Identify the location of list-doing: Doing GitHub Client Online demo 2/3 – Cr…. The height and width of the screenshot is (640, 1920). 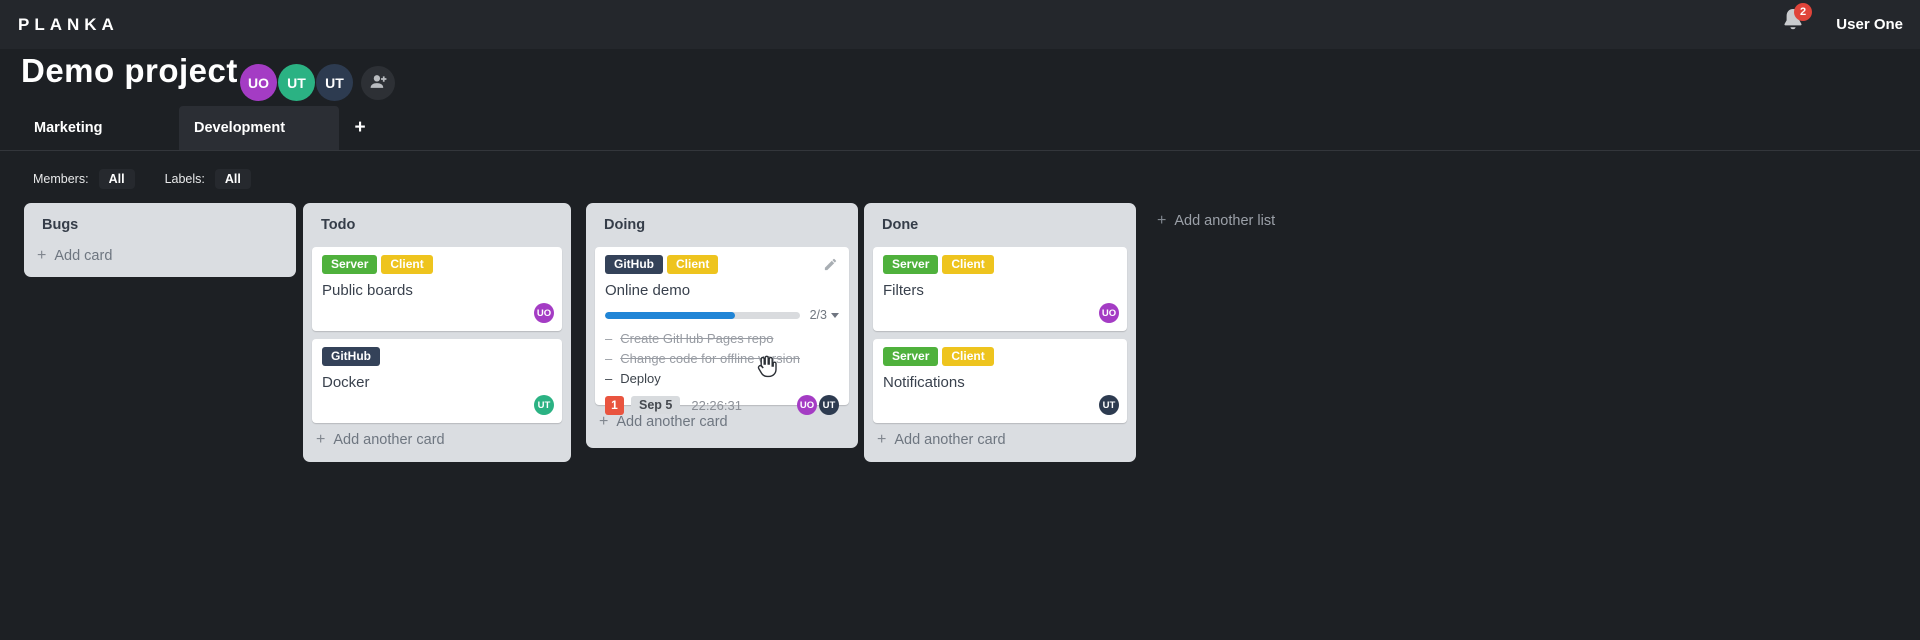
(722, 325).